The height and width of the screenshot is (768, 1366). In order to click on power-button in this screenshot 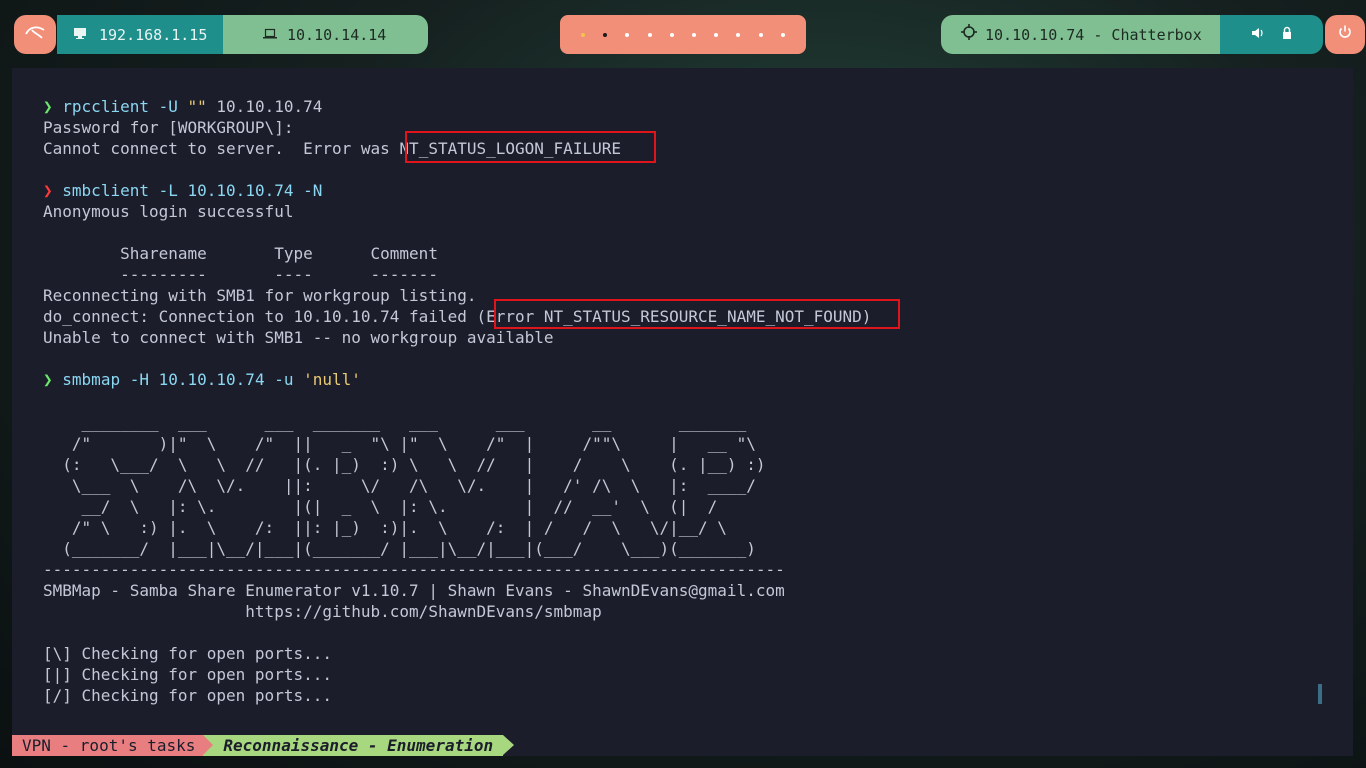, I will do `click(1345, 34)`.